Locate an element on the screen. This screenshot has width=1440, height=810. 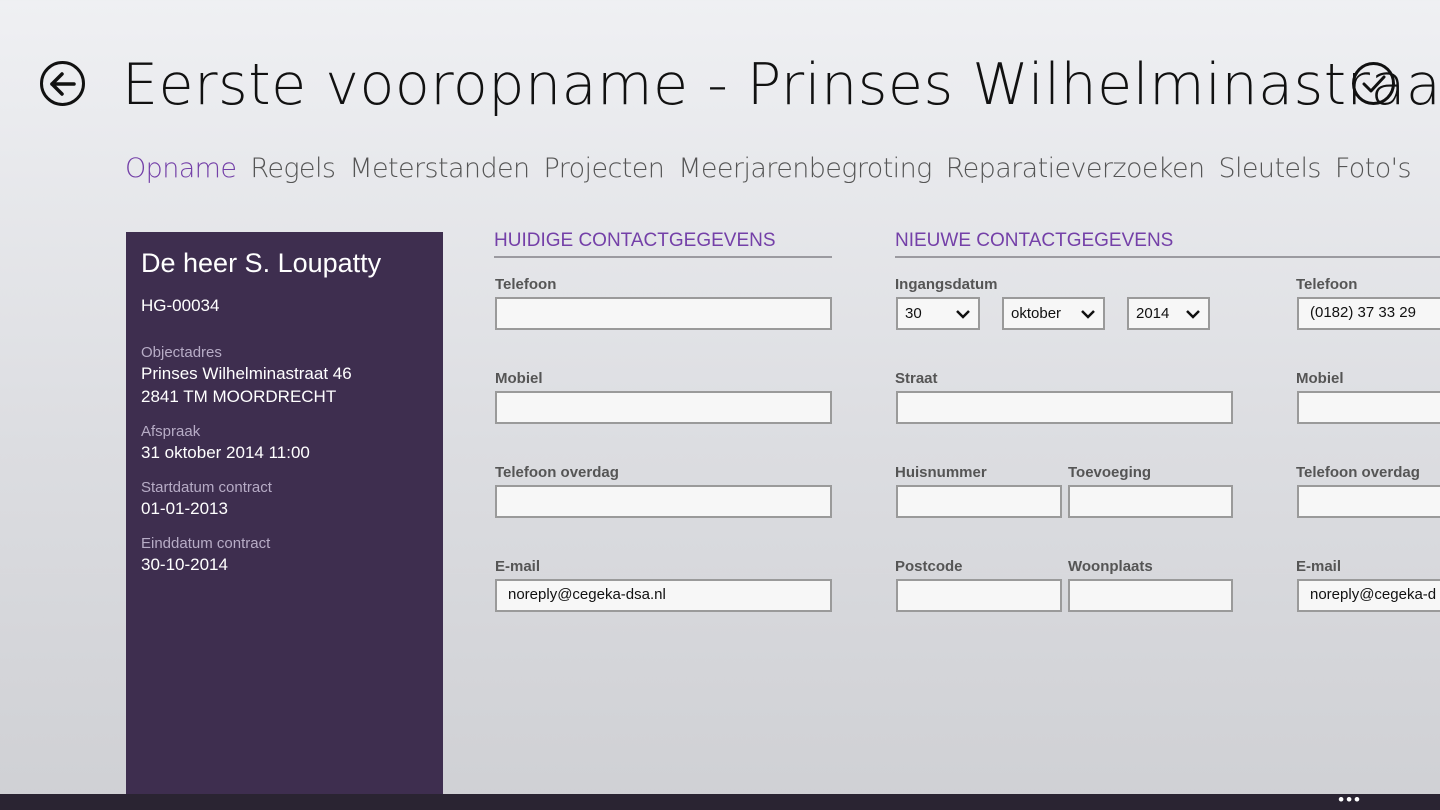
month-select-value: oktober is located at coordinates (1036, 313).